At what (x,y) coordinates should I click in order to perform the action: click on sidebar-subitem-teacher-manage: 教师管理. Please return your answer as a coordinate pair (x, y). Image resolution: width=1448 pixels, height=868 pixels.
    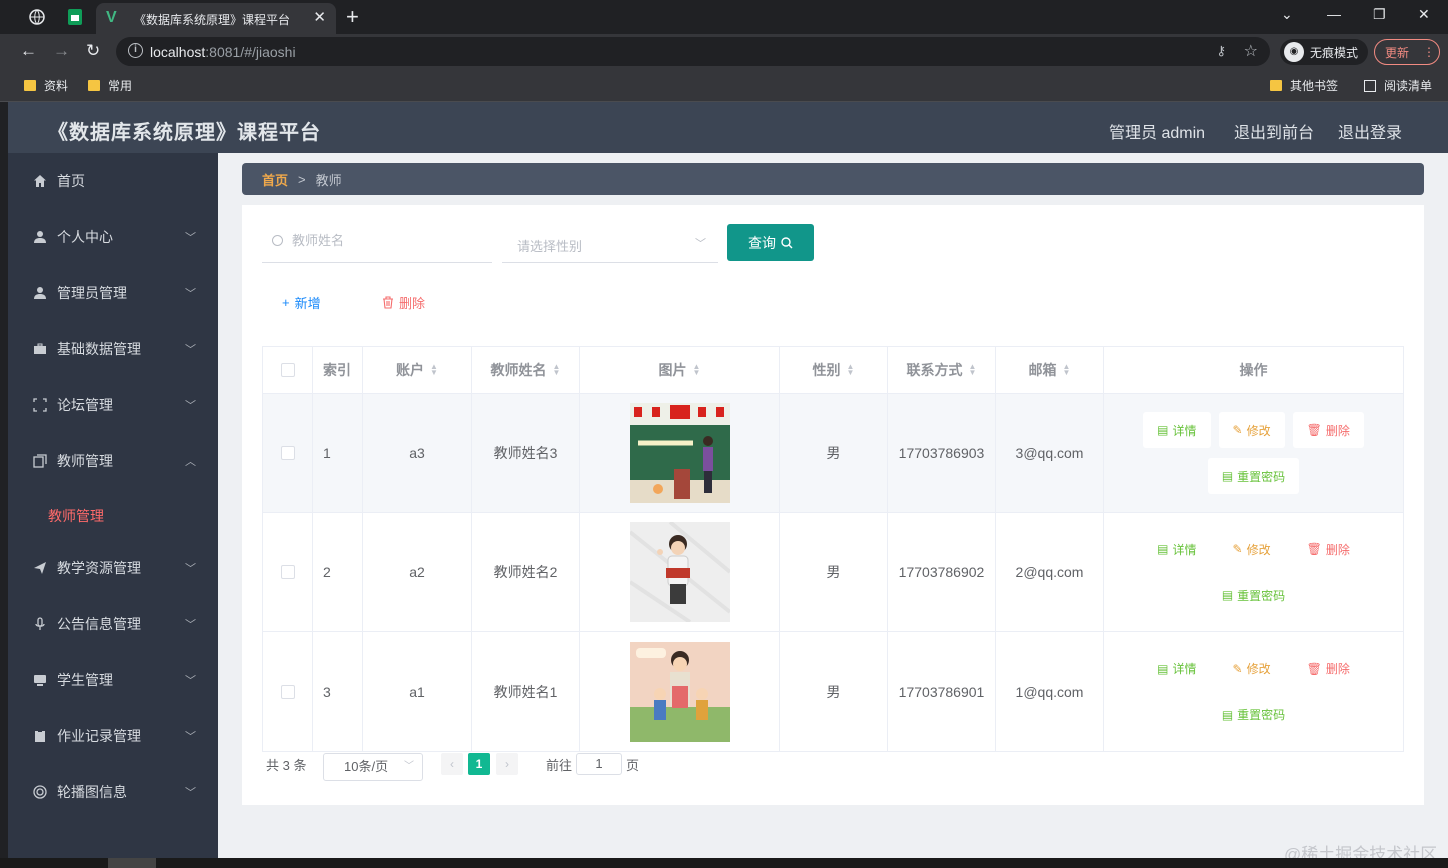
    Looking at the image, I should click on (76, 516).